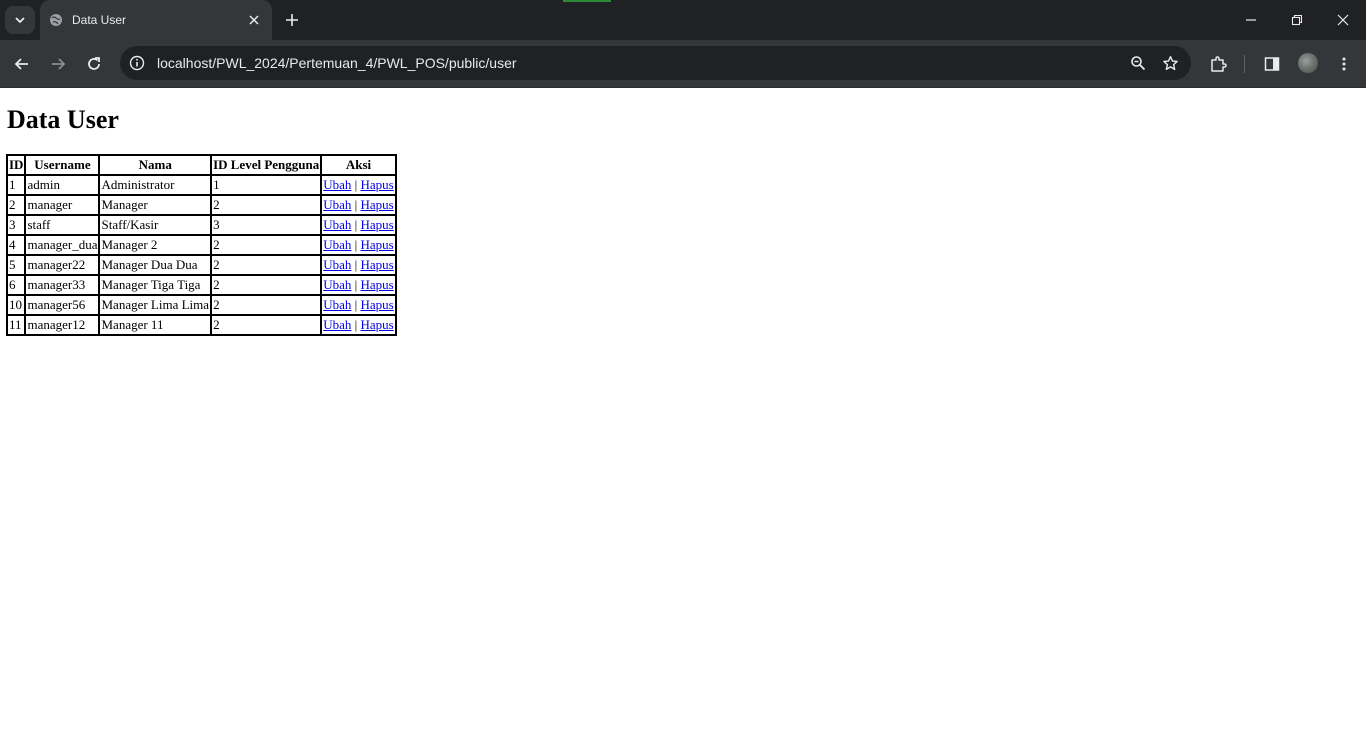 The height and width of the screenshot is (737, 1366). What do you see at coordinates (16, 185) in the screenshot?
I see `cell-id: 1` at bounding box center [16, 185].